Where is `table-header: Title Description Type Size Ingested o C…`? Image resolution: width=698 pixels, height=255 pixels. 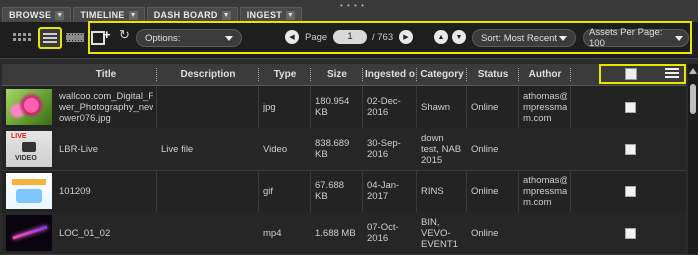 table-header: Title Description Type Size Ingested o C… is located at coordinates (344, 75).